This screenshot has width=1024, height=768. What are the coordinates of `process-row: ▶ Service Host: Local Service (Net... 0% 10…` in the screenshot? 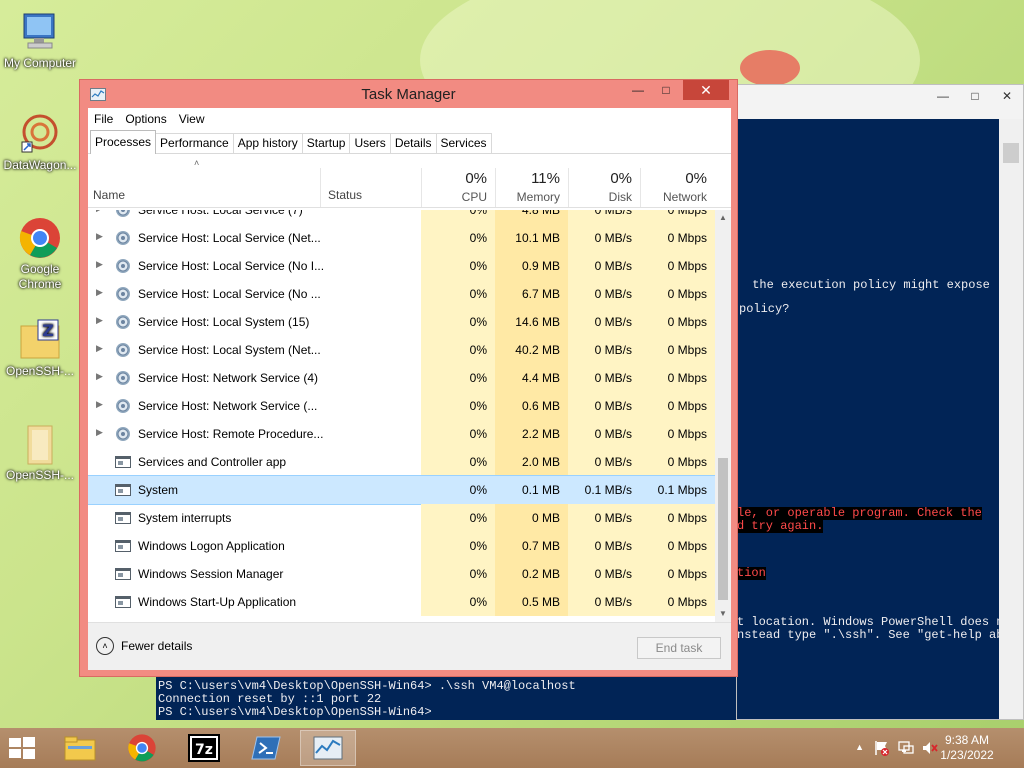 It's located at (401, 238).